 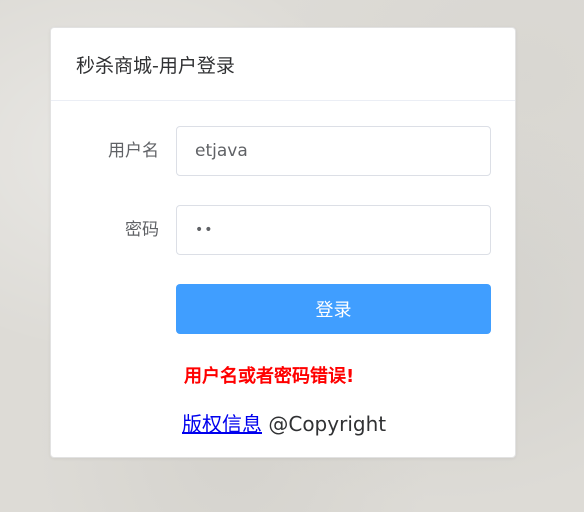 I want to click on copyright-link: 版权信息, so click(x=222, y=424).